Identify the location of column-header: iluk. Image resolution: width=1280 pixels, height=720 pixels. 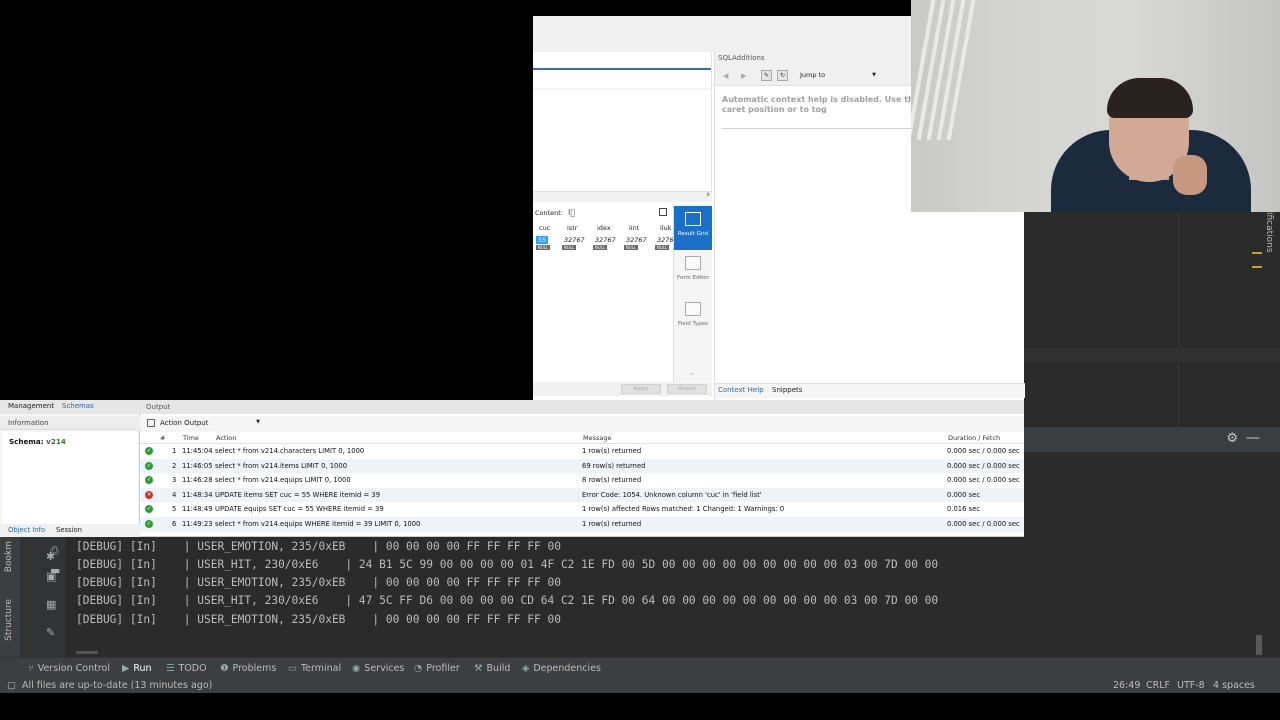
(666, 228).